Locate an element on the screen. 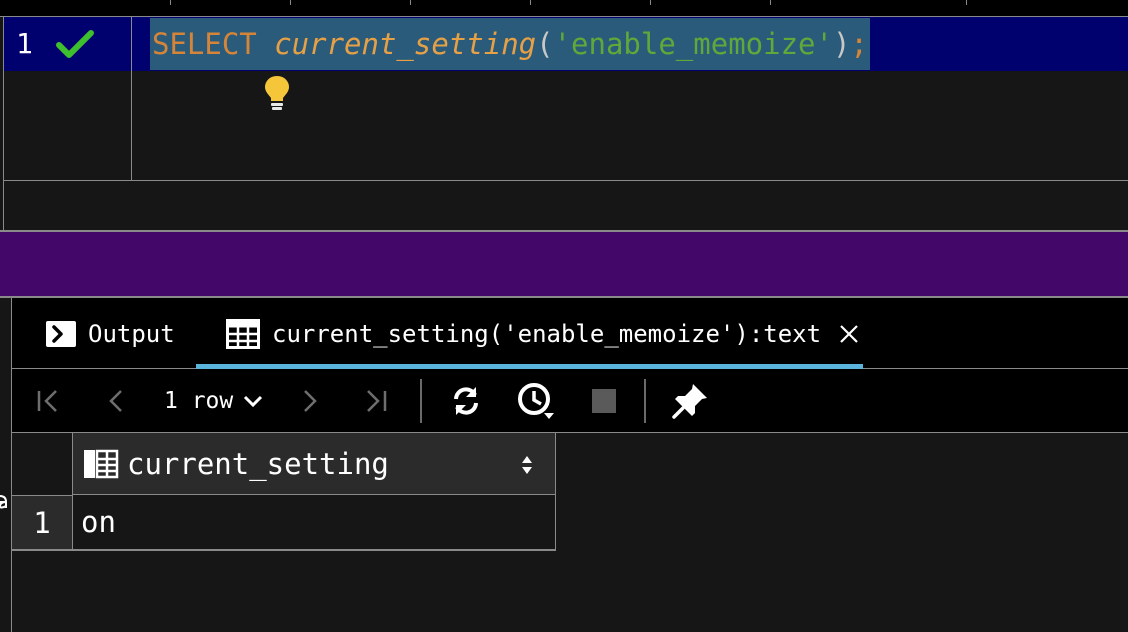 The height and width of the screenshot is (632, 1128). check-icon is located at coordinates (75, 44).